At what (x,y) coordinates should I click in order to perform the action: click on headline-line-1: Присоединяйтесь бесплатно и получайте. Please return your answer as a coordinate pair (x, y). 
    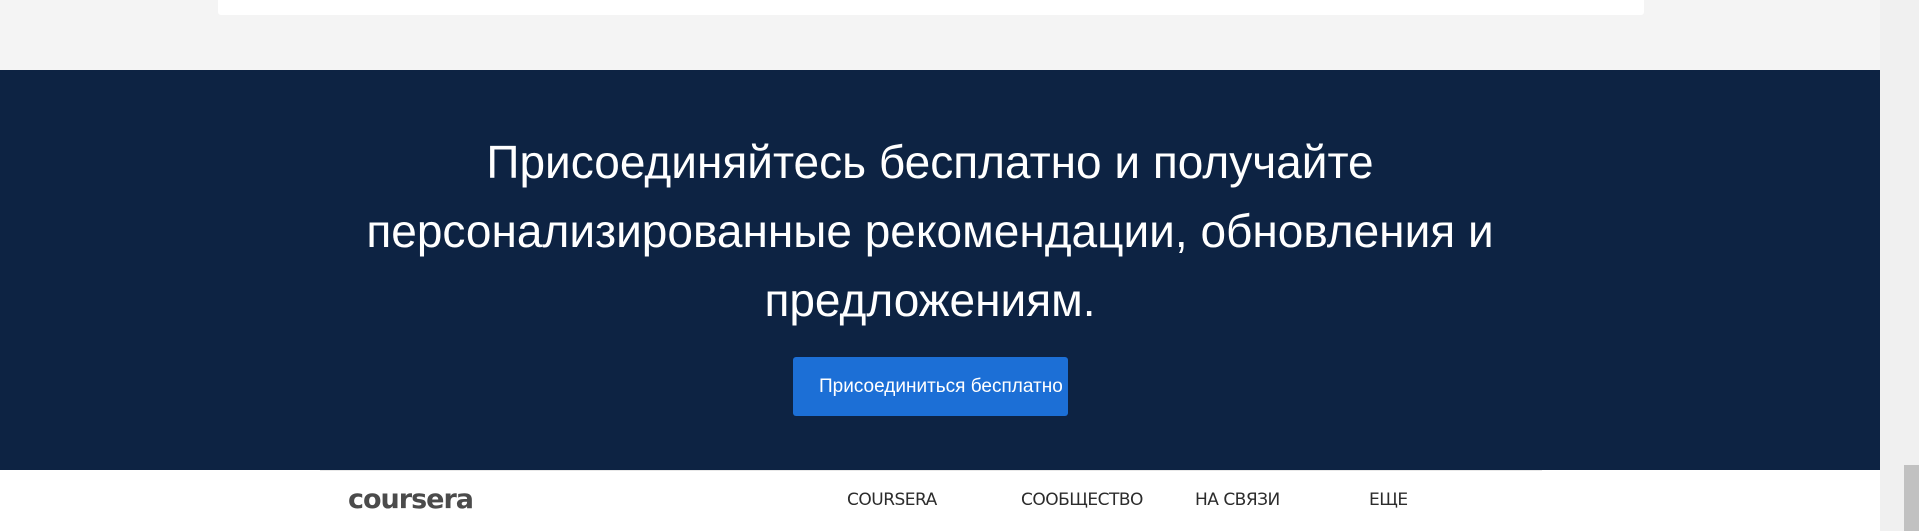
    Looking at the image, I should click on (930, 162).